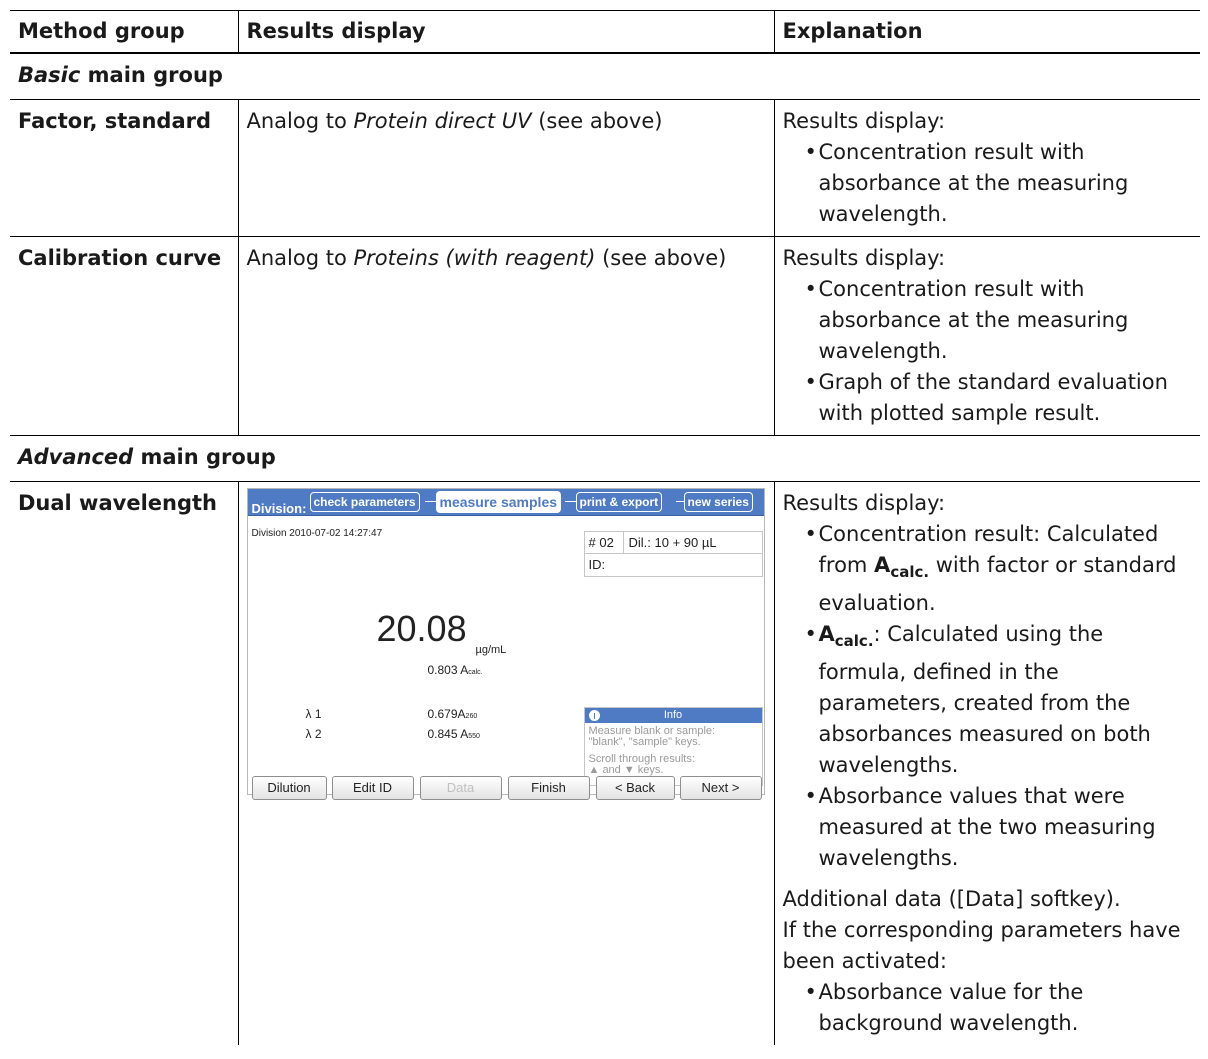  I want to click on additional-data-note: Additional data ([Data] softkey)., so click(951, 899).